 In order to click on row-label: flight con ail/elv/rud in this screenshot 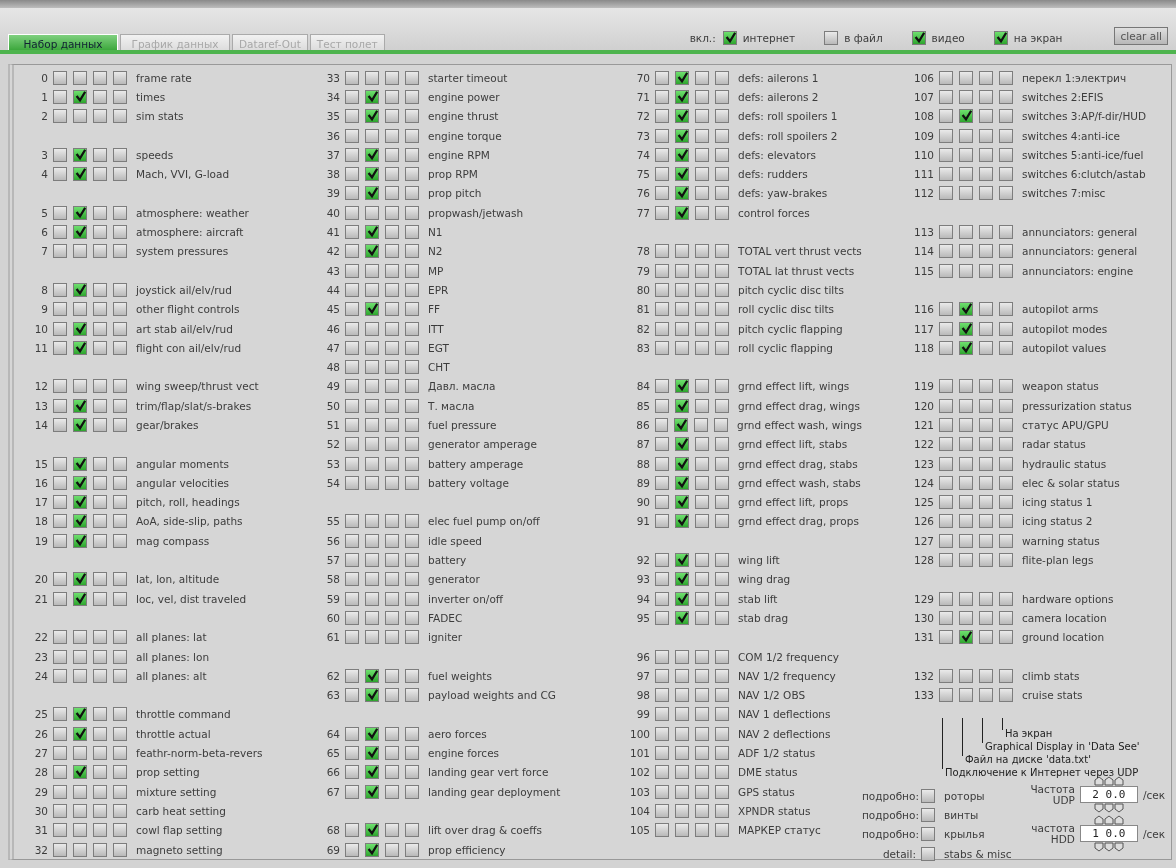, I will do `click(189, 347)`.